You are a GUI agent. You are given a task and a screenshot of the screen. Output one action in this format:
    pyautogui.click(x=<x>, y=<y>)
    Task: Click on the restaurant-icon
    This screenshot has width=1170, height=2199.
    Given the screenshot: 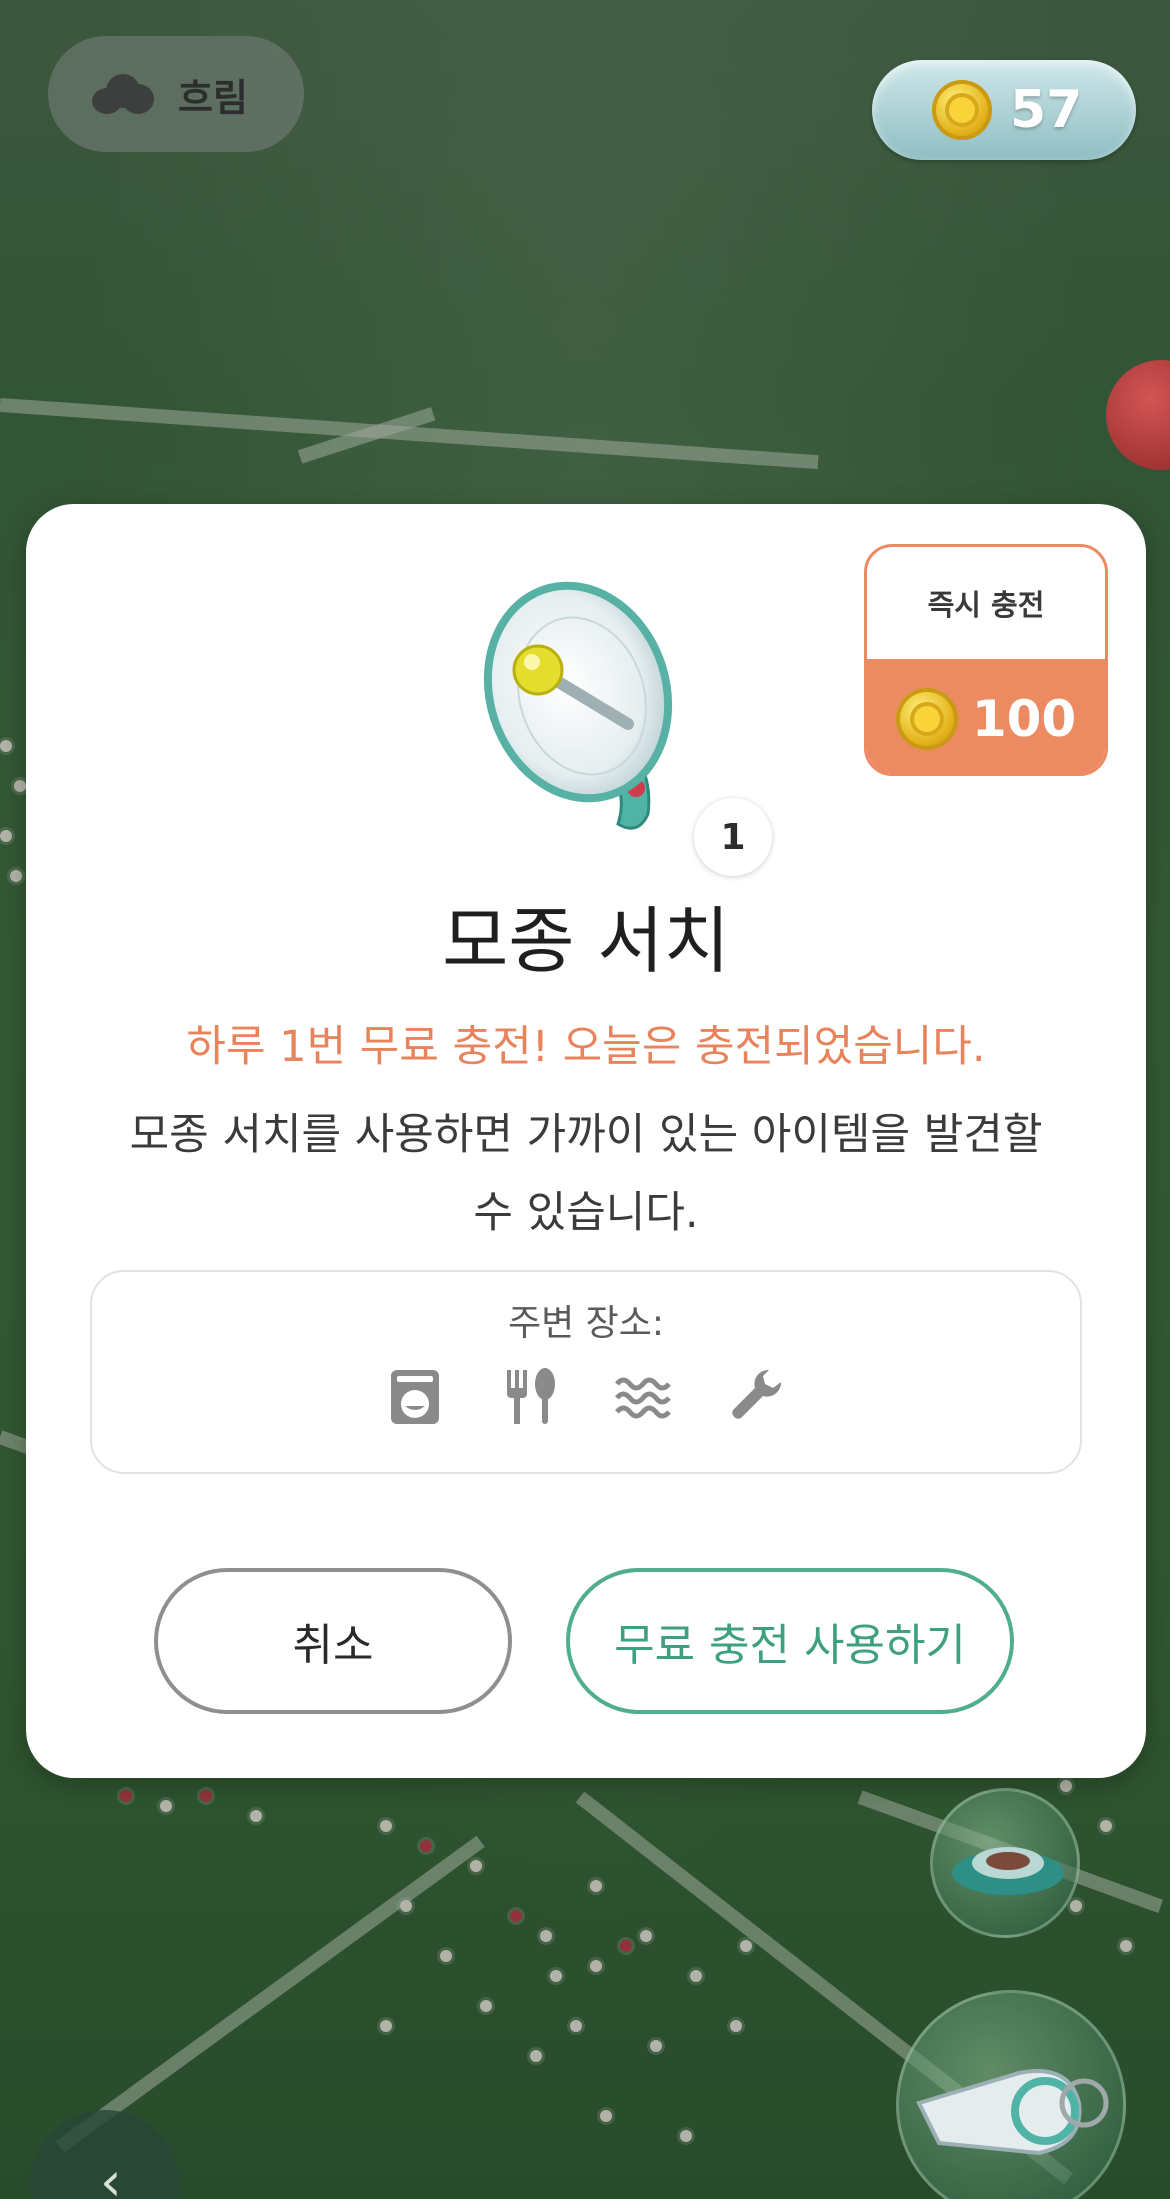 What is the action you would take?
    pyautogui.click(x=531, y=1396)
    